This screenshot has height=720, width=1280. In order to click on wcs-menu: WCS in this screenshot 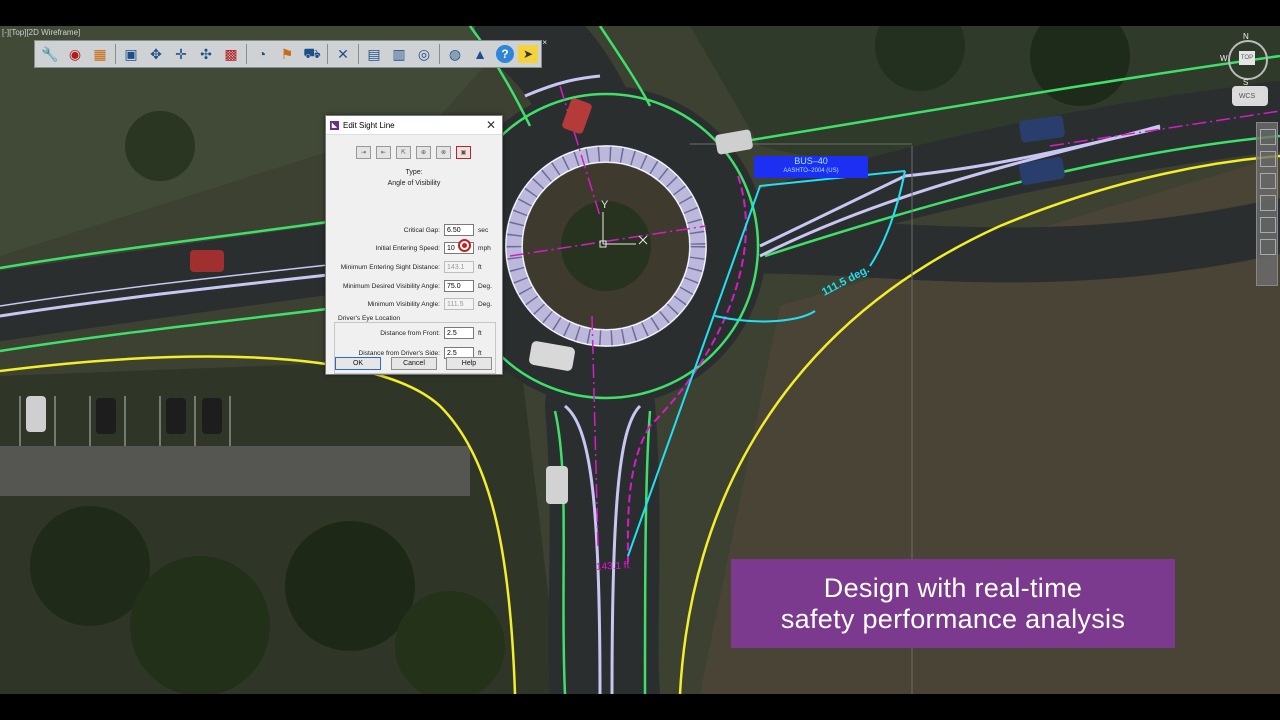, I will do `click(1247, 97)`.